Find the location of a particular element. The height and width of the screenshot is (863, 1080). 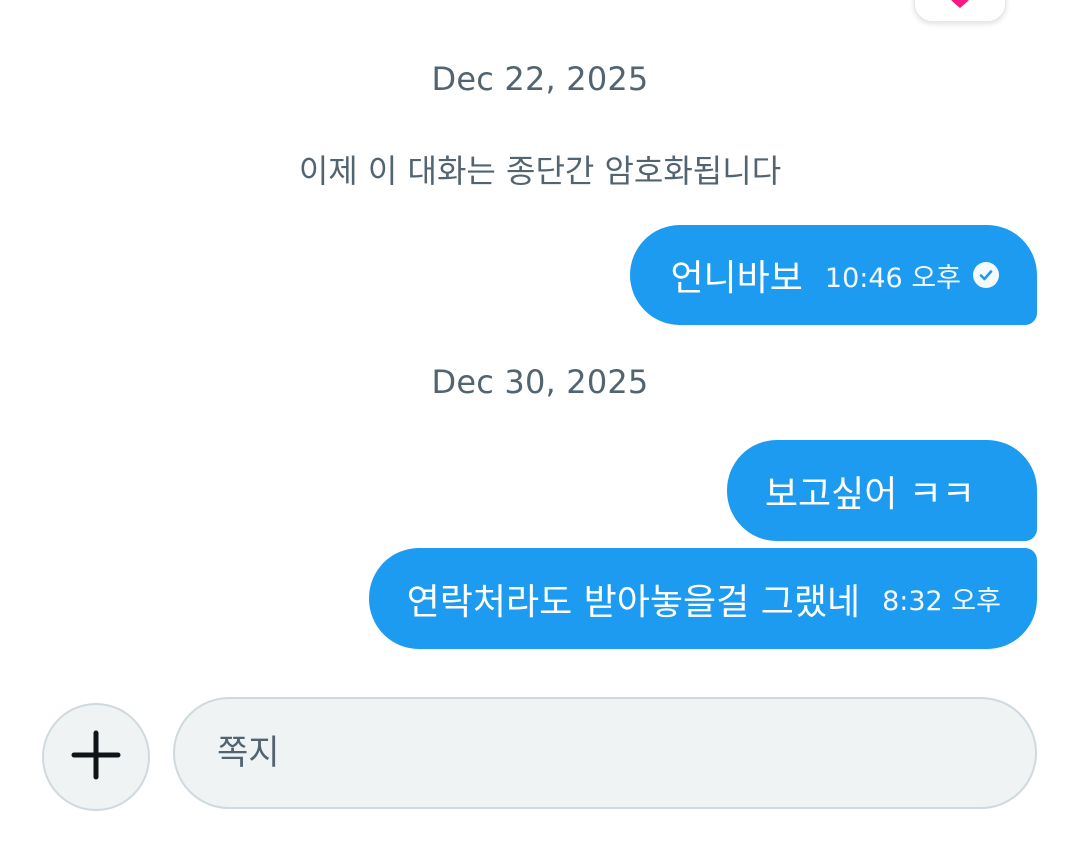

add-media-button is located at coordinates (96, 757).